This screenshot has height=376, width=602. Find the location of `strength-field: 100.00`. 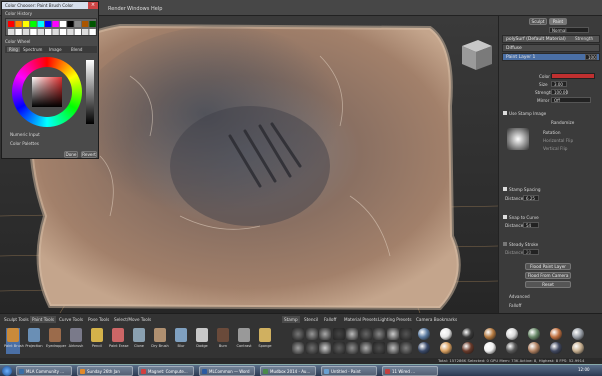

strength-field: 100.00 is located at coordinates (559, 92).